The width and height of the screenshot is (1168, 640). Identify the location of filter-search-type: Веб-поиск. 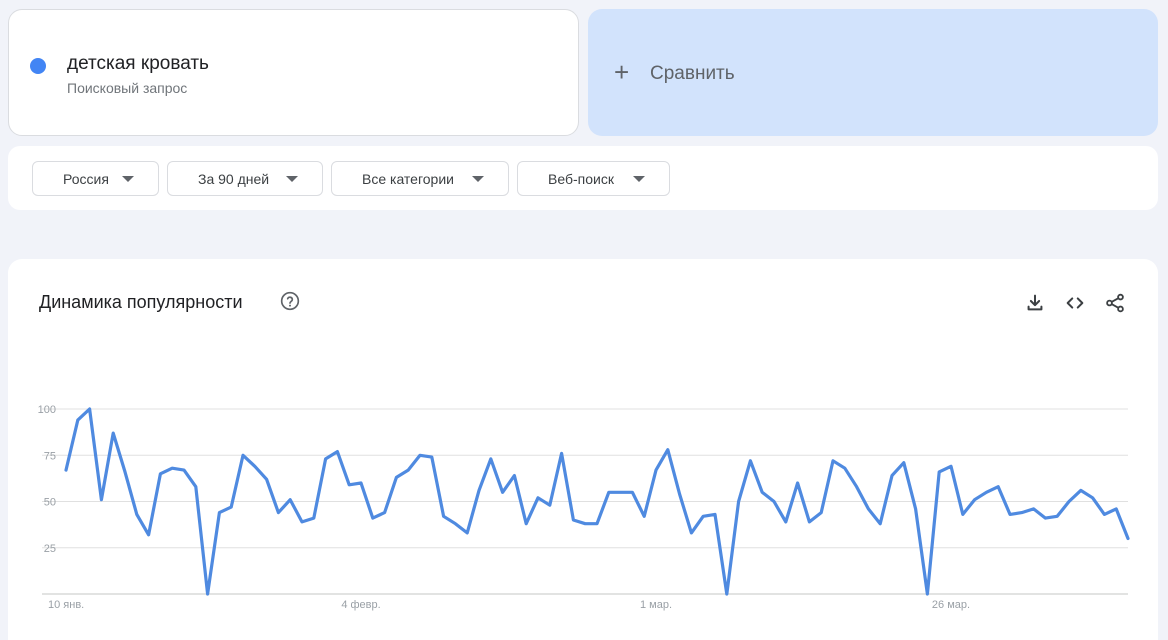
(593, 178).